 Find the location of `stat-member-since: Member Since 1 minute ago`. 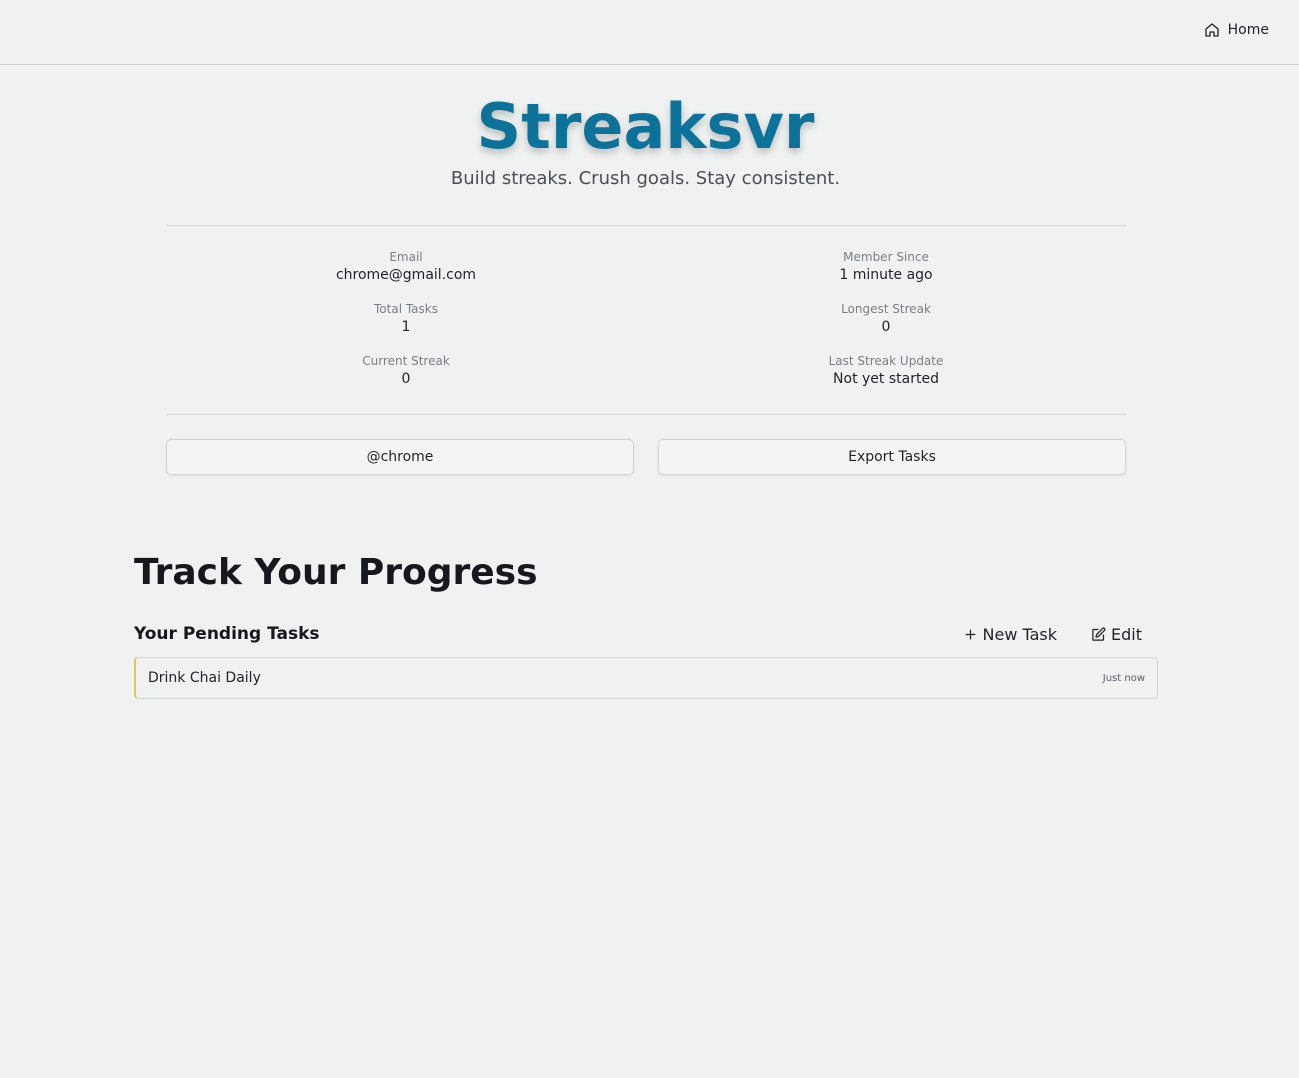

stat-member-since: Member Since 1 minute ago is located at coordinates (886, 266).